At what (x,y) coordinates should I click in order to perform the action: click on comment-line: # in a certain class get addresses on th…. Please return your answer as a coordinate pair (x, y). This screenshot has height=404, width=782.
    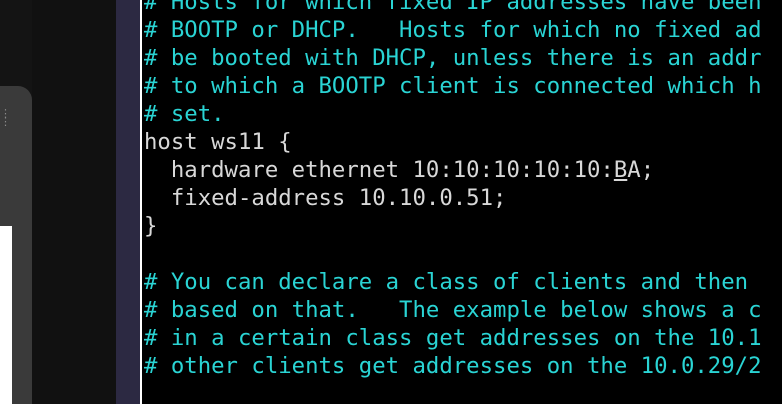
    Looking at the image, I should click on (453, 338).